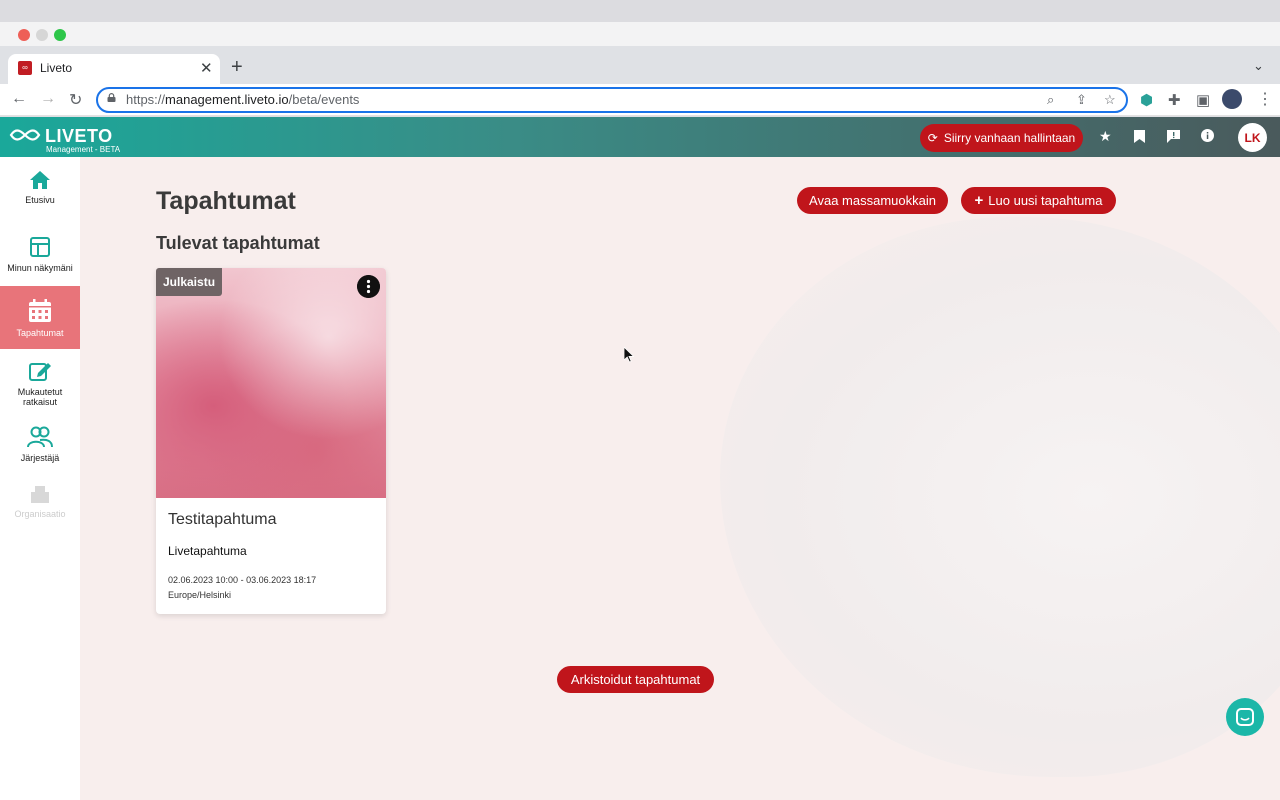 This screenshot has height=800, width=1280. Describe the element at coordinates (40, 261) in the screenshot. I see `sidebar-item-my-view: Minun näkymäni` at that location.